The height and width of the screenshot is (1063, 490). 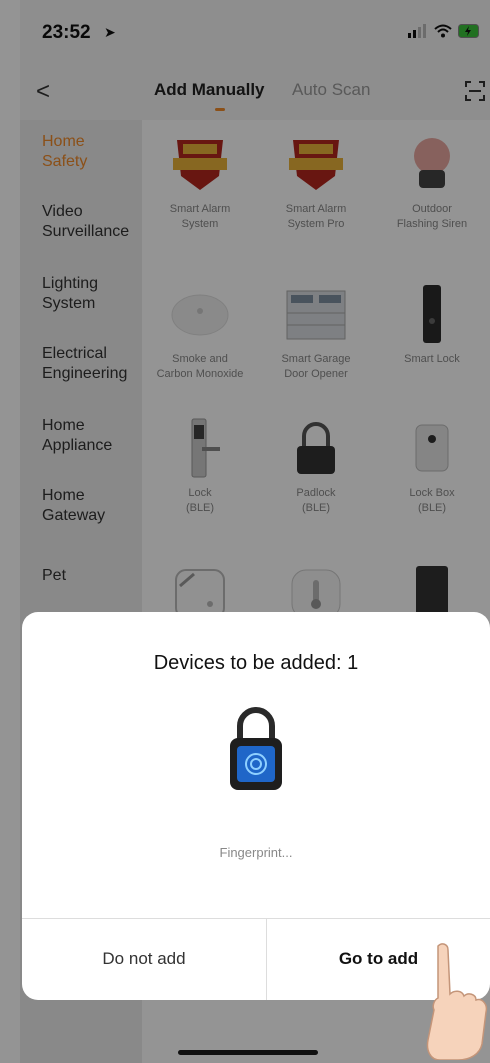 I want to click on pointing-hand-icon, so click(x=457, y=1001).